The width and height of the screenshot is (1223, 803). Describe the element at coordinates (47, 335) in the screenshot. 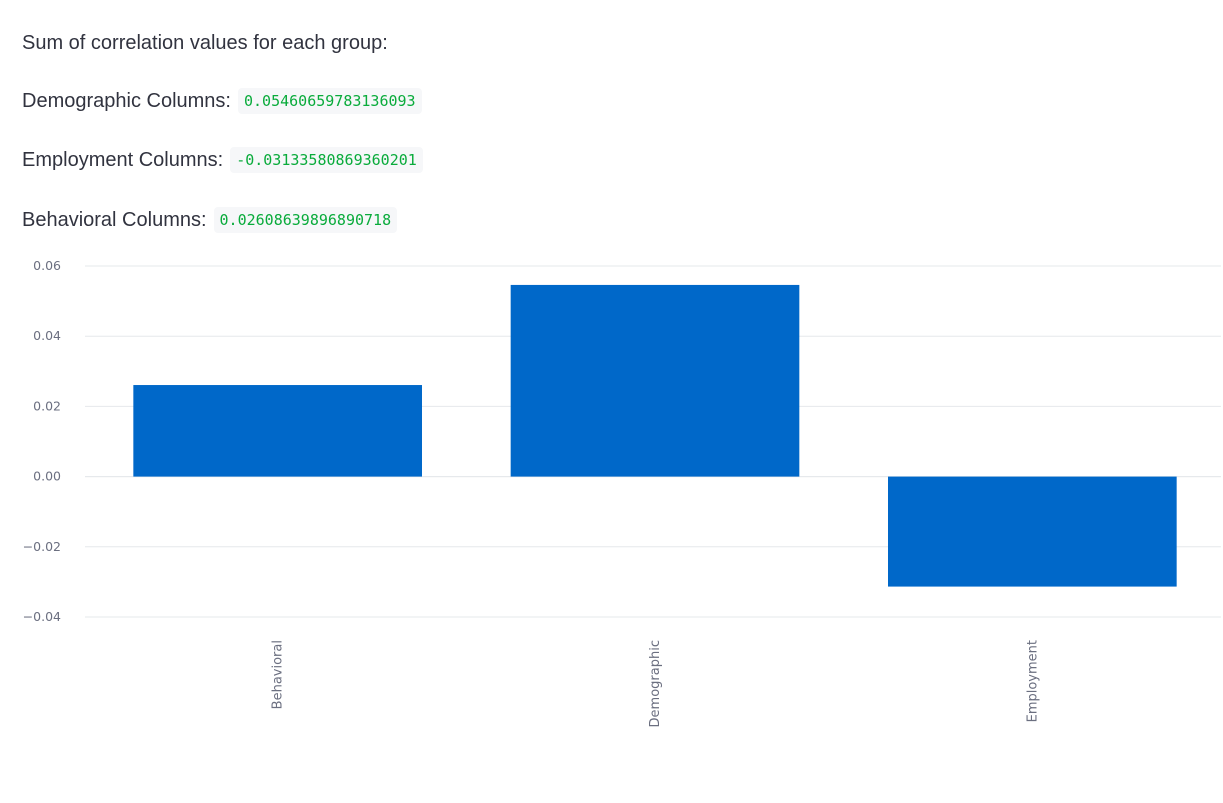

I see `y-tick-label: 0.04` at that location.